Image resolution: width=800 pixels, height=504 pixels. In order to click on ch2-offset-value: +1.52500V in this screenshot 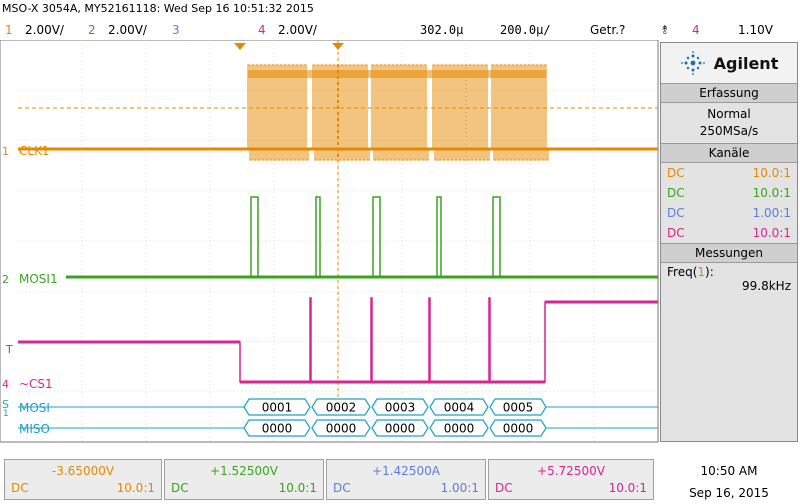, I will do `click(244, 471)`.